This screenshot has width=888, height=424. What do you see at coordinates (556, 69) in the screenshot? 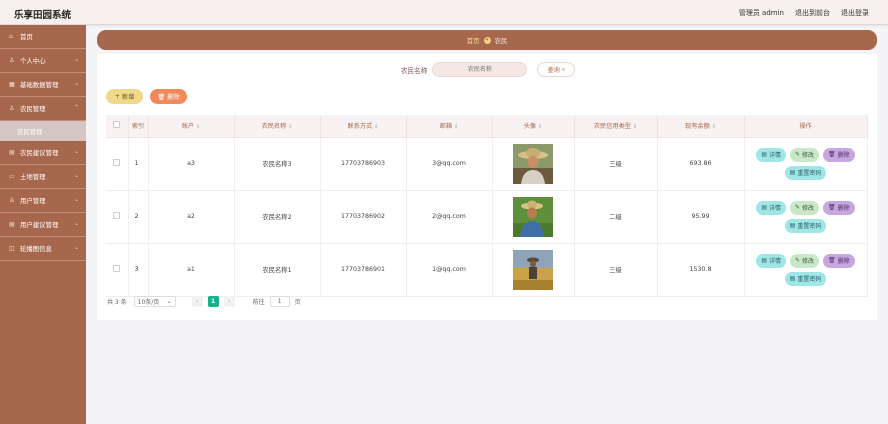
I see `query-button: 查询 ⌕` at bounding box center [556, 69].